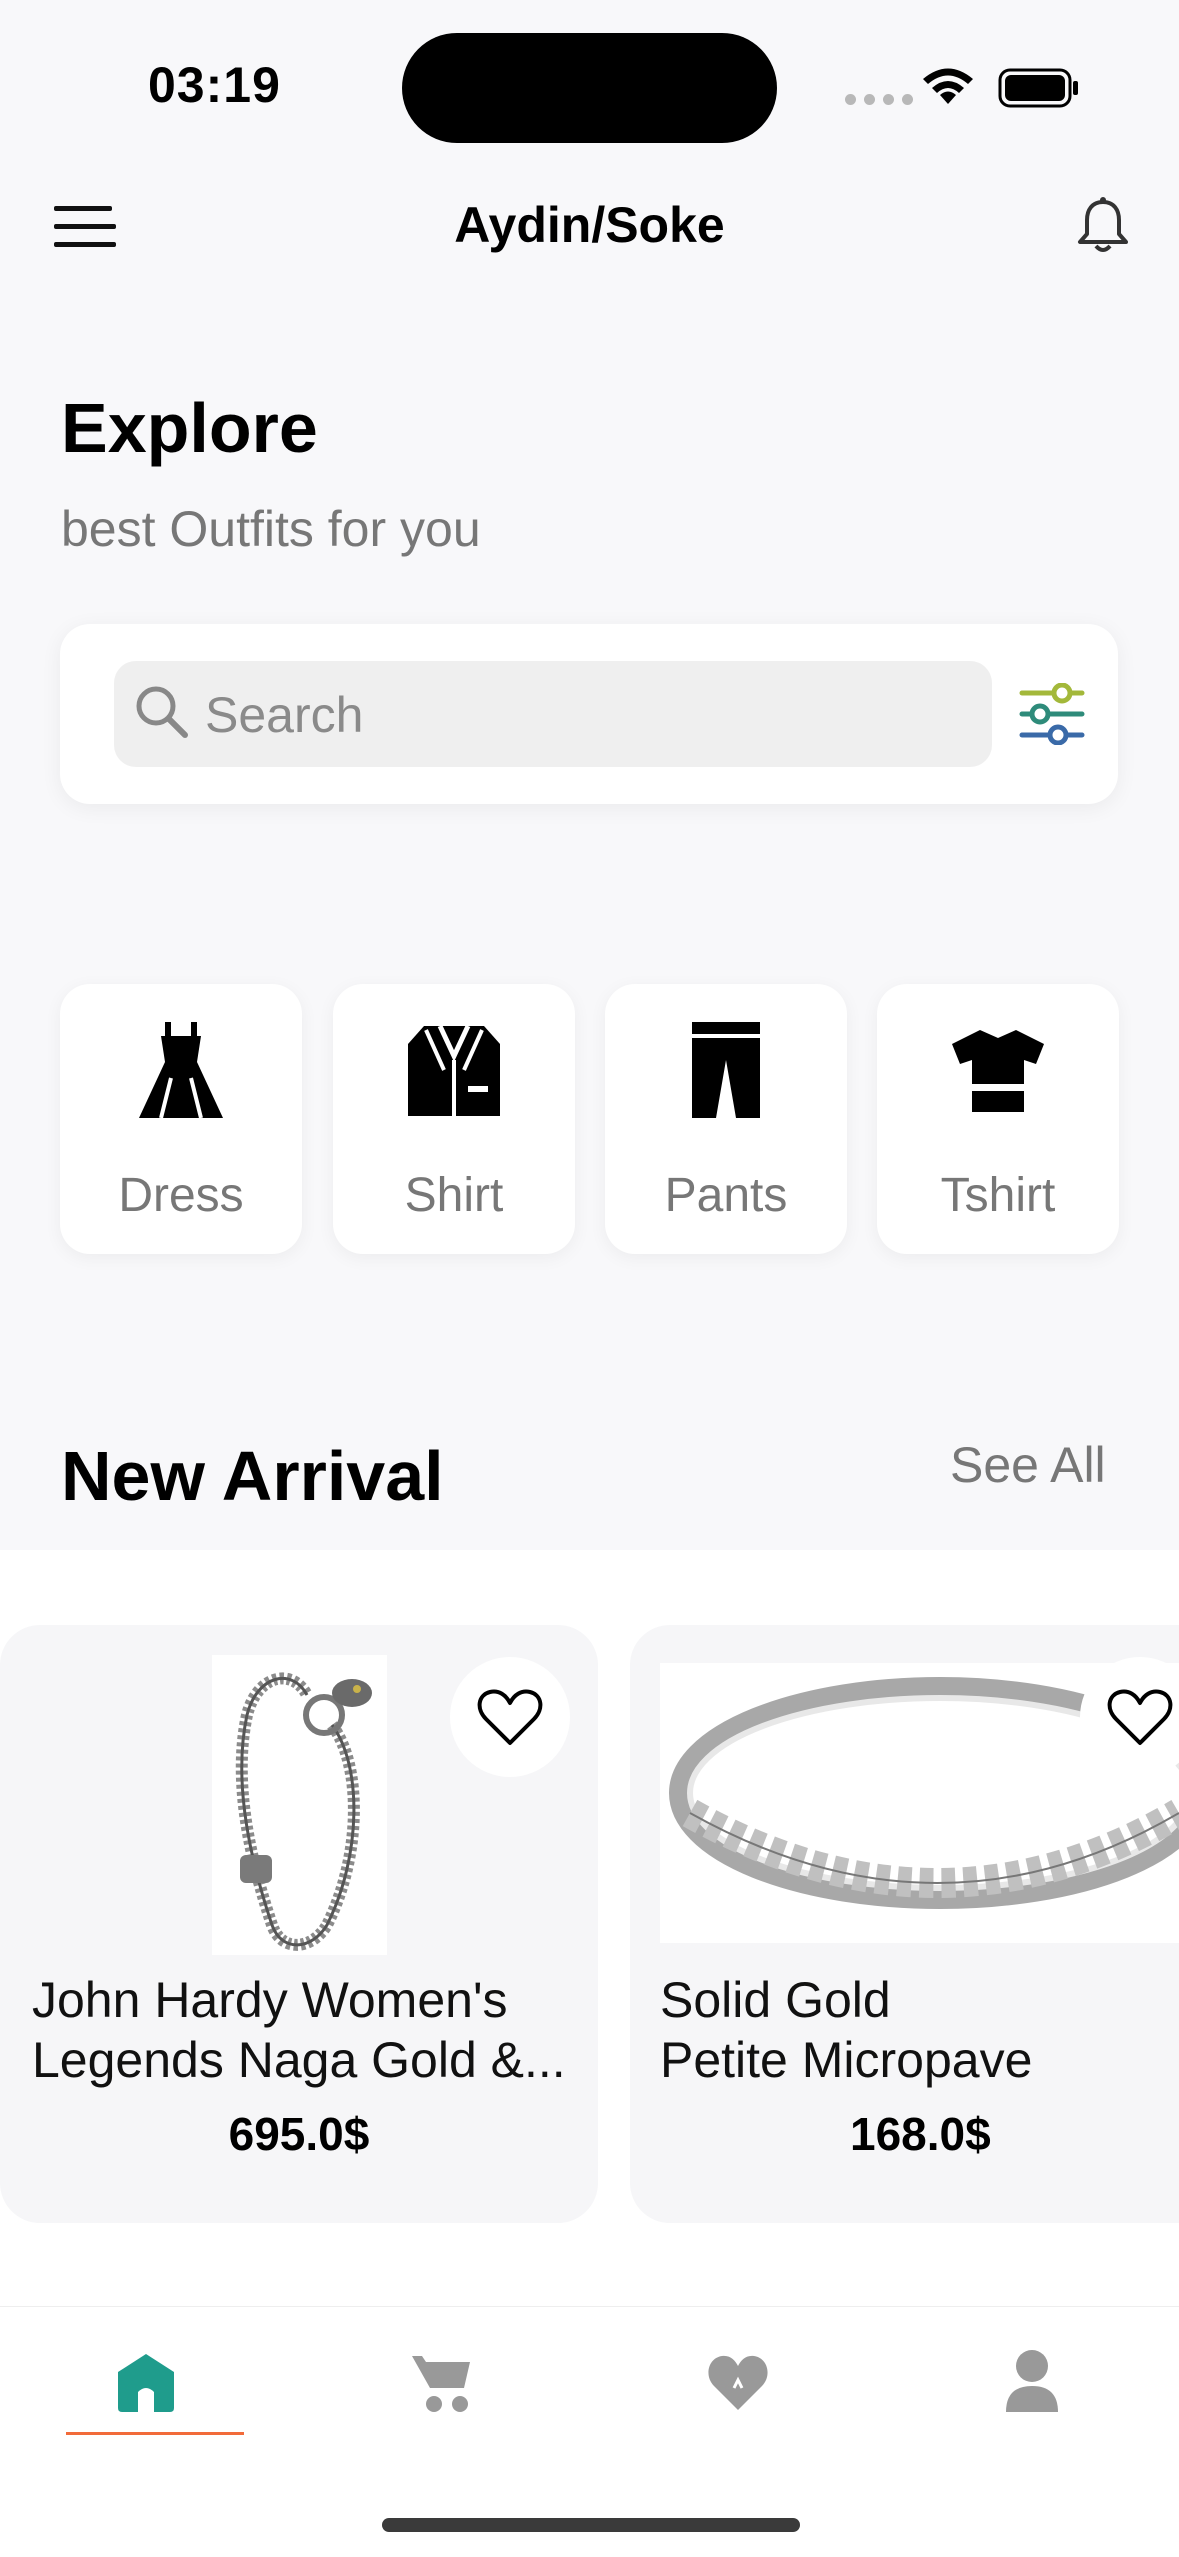 The width and height of the screenshot is (1179, 2557). Describe the element at coordinates (454, 1195) in the screenshot. I see `category-label: Shirt` at that location.